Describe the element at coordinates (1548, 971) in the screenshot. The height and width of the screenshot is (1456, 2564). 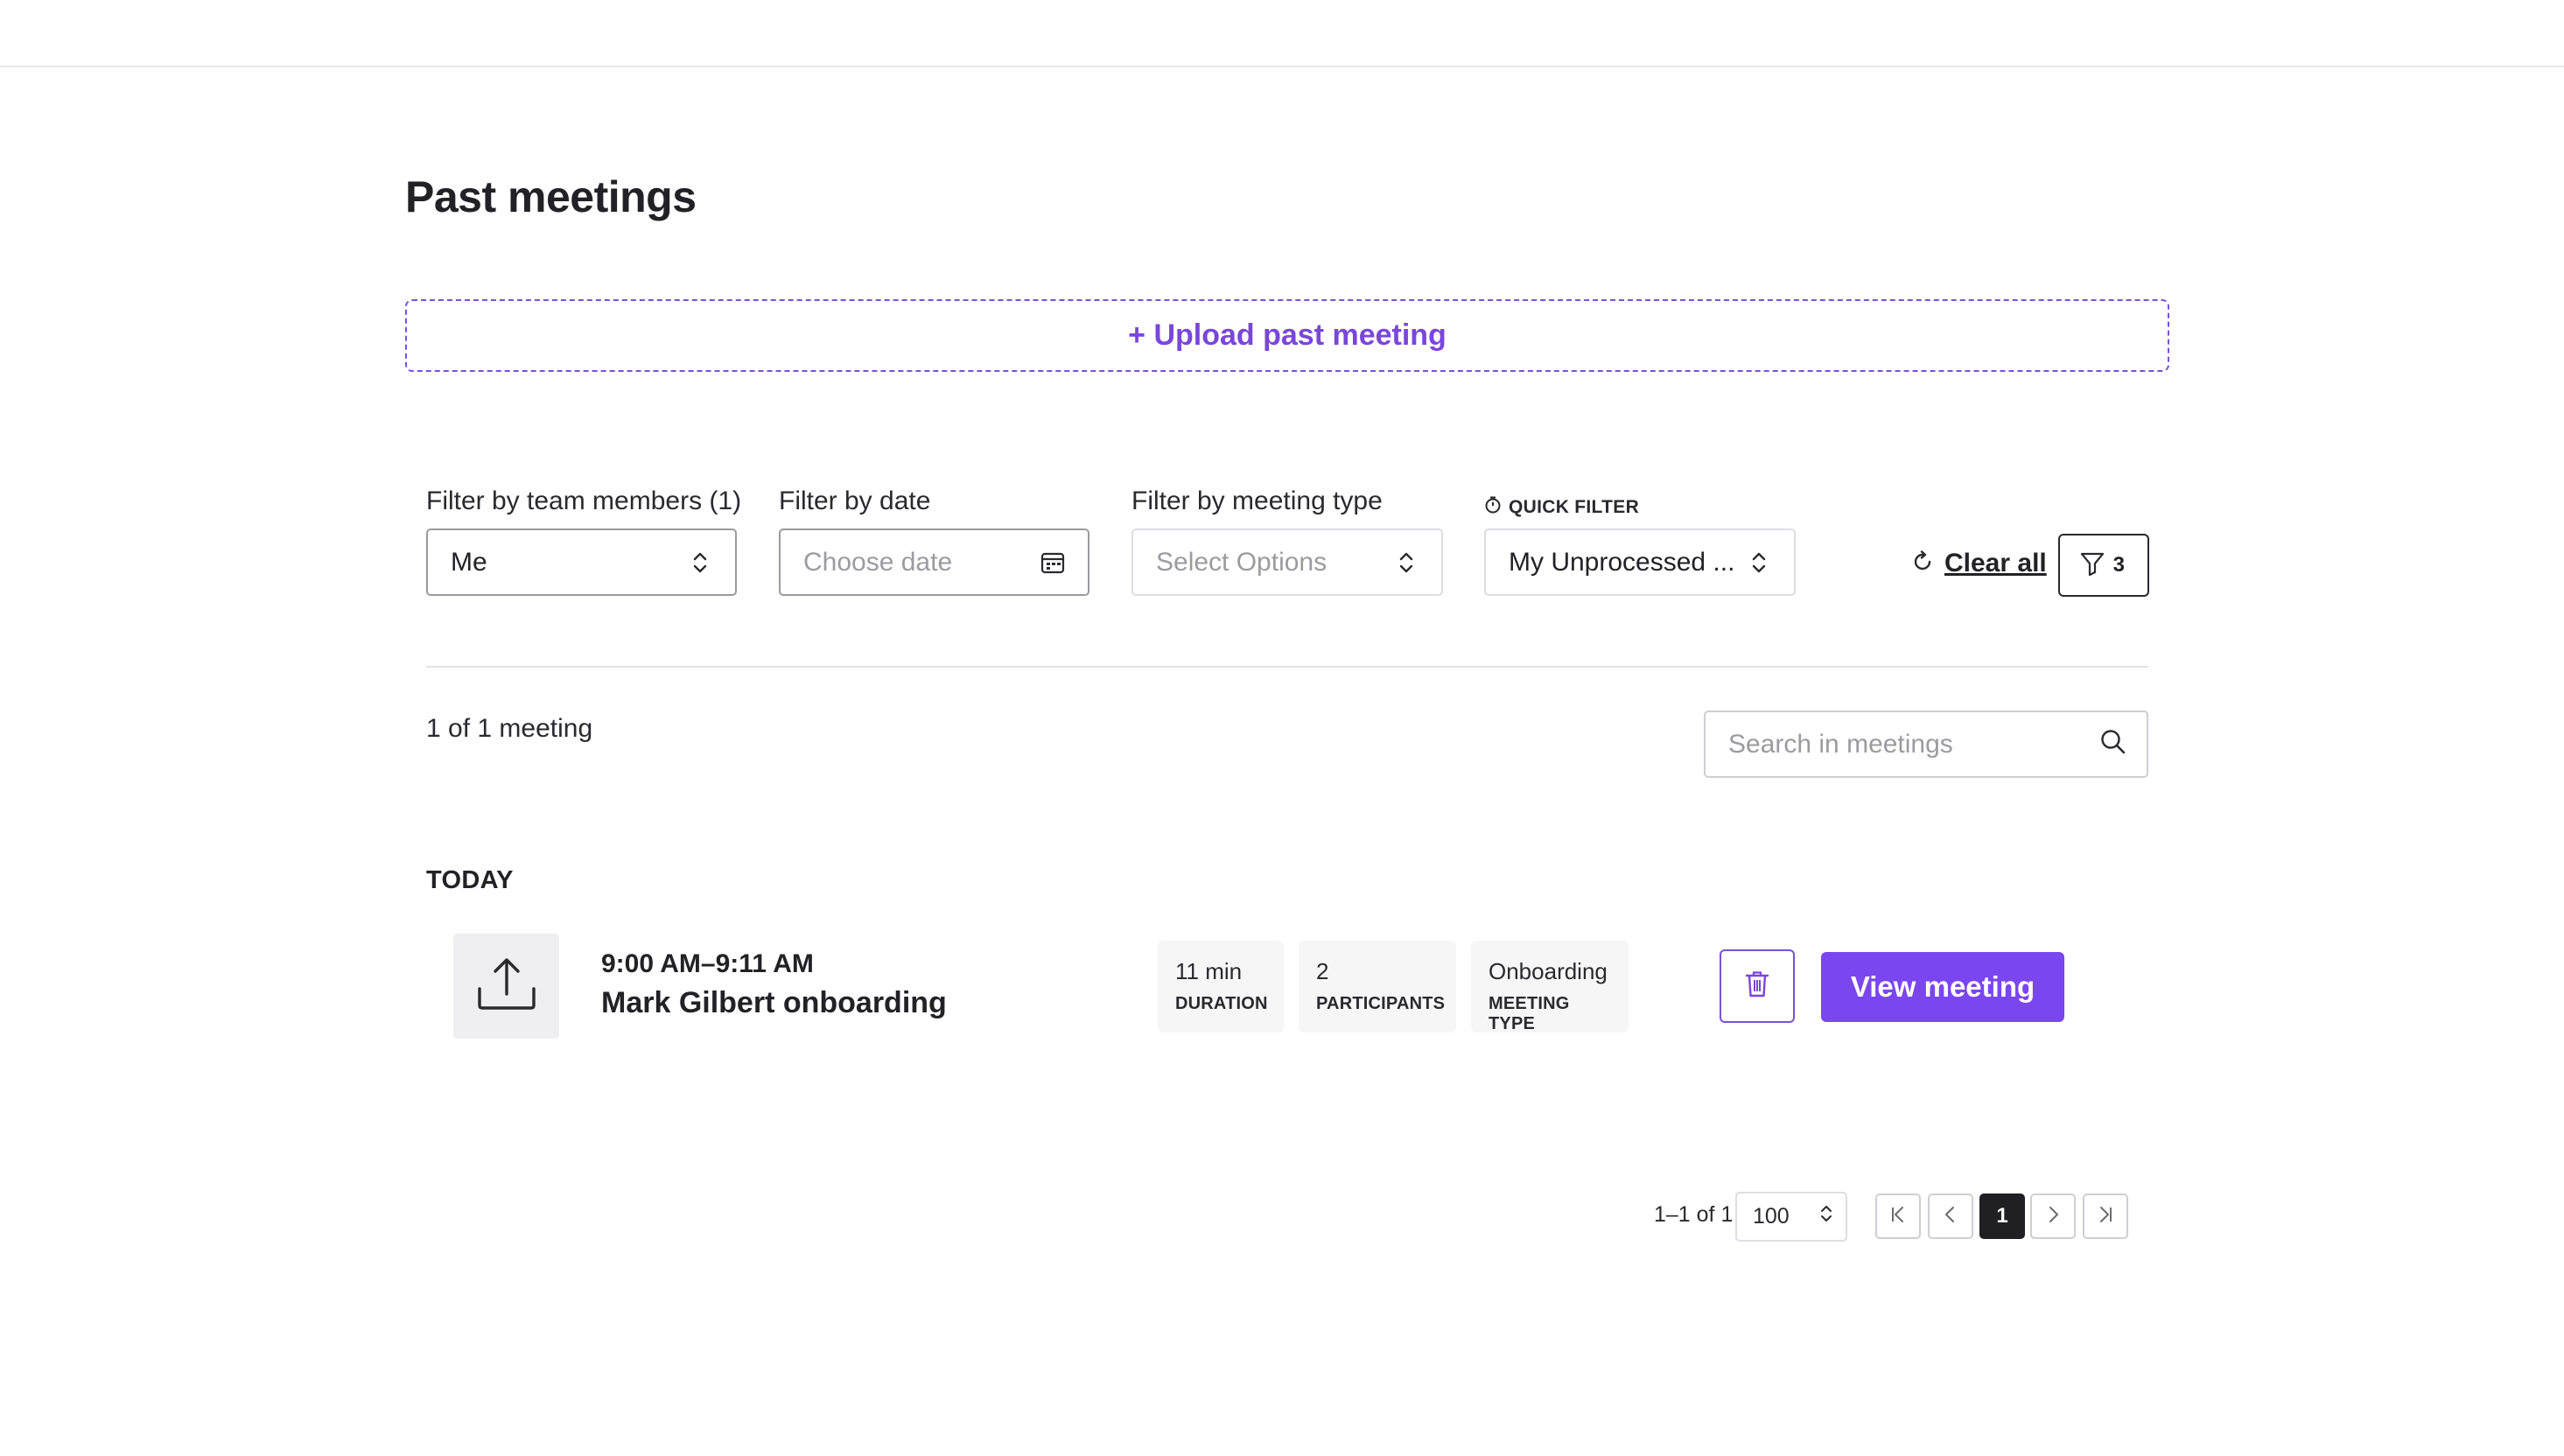
I see `meeting-type-value: Onboarding` at that location.